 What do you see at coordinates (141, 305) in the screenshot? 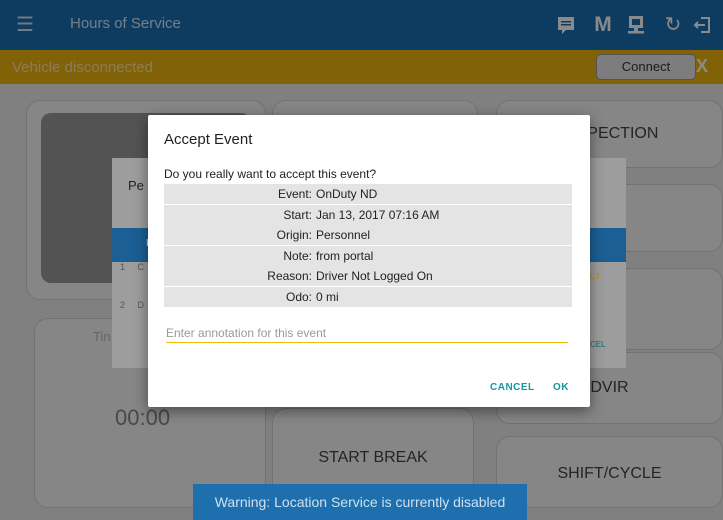
I see `event-row-2-text: D` at bounding box center [141, 305].